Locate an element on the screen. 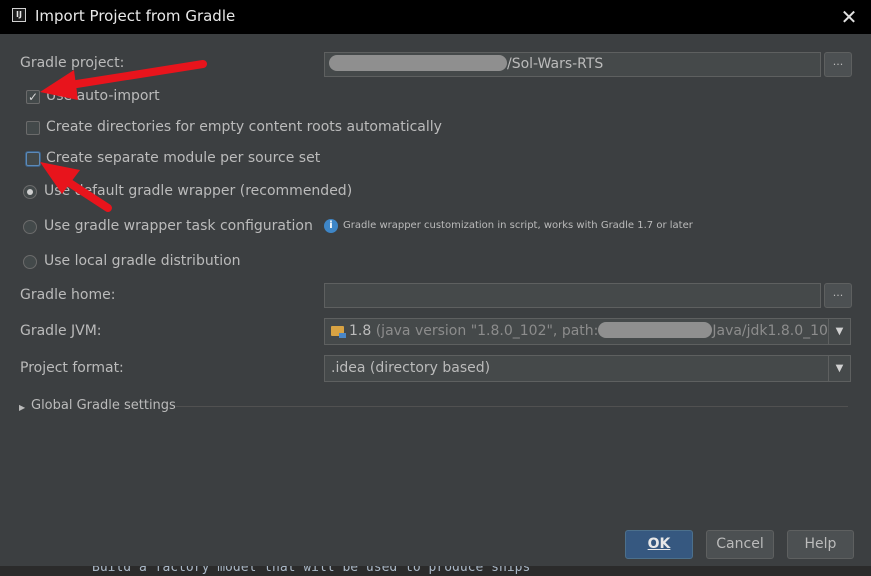 This screenshot has height=576, width=871. redacted-path is located at coordinates (418, 63).